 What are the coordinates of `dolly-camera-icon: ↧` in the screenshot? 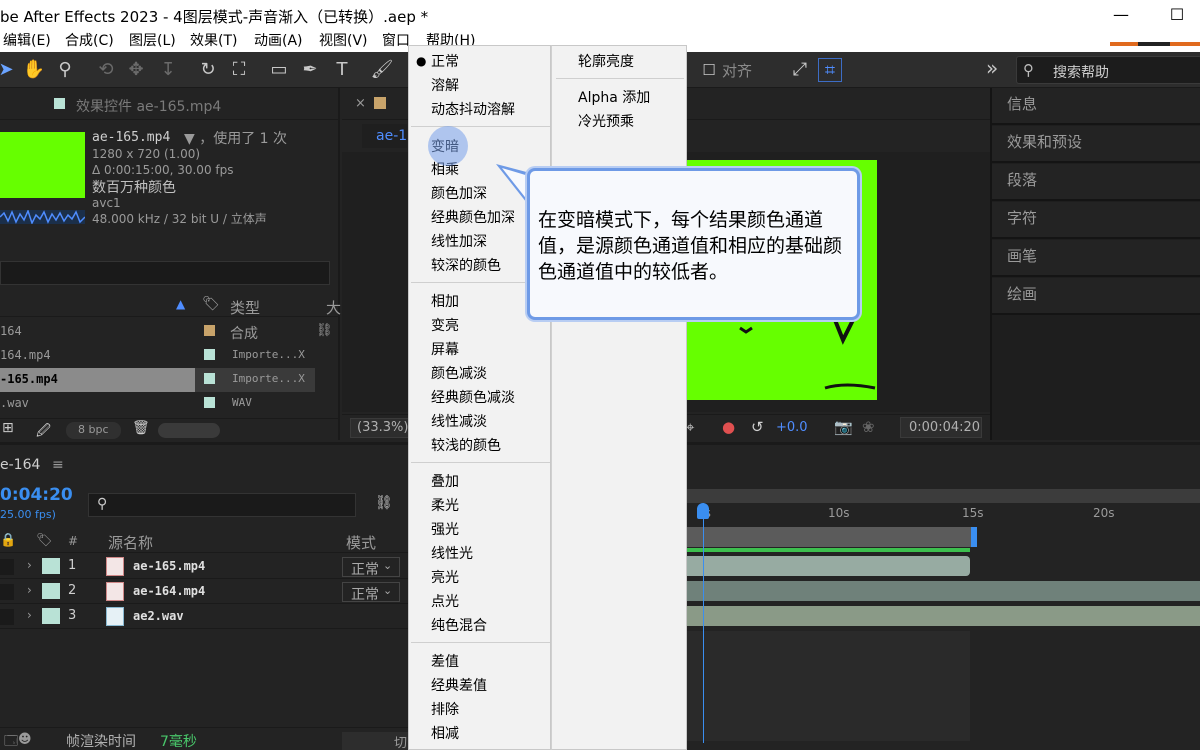 It's located at (168, 70).